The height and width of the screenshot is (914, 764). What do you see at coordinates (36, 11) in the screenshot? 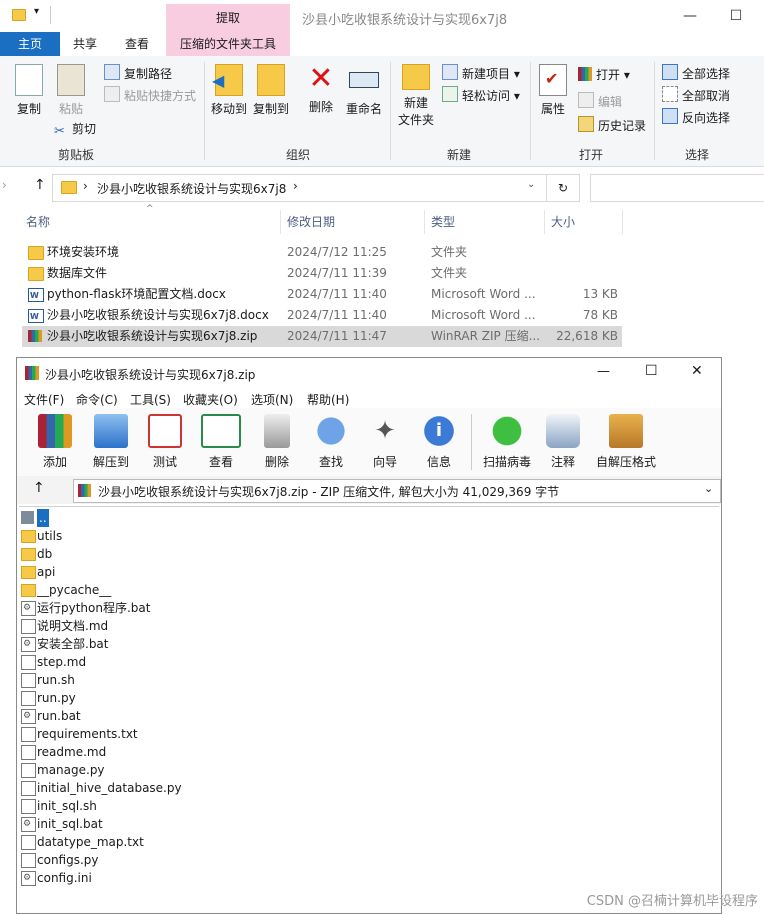
I see `quick-access-dropdown-icon: ▾` at bounding box center [36, 11].